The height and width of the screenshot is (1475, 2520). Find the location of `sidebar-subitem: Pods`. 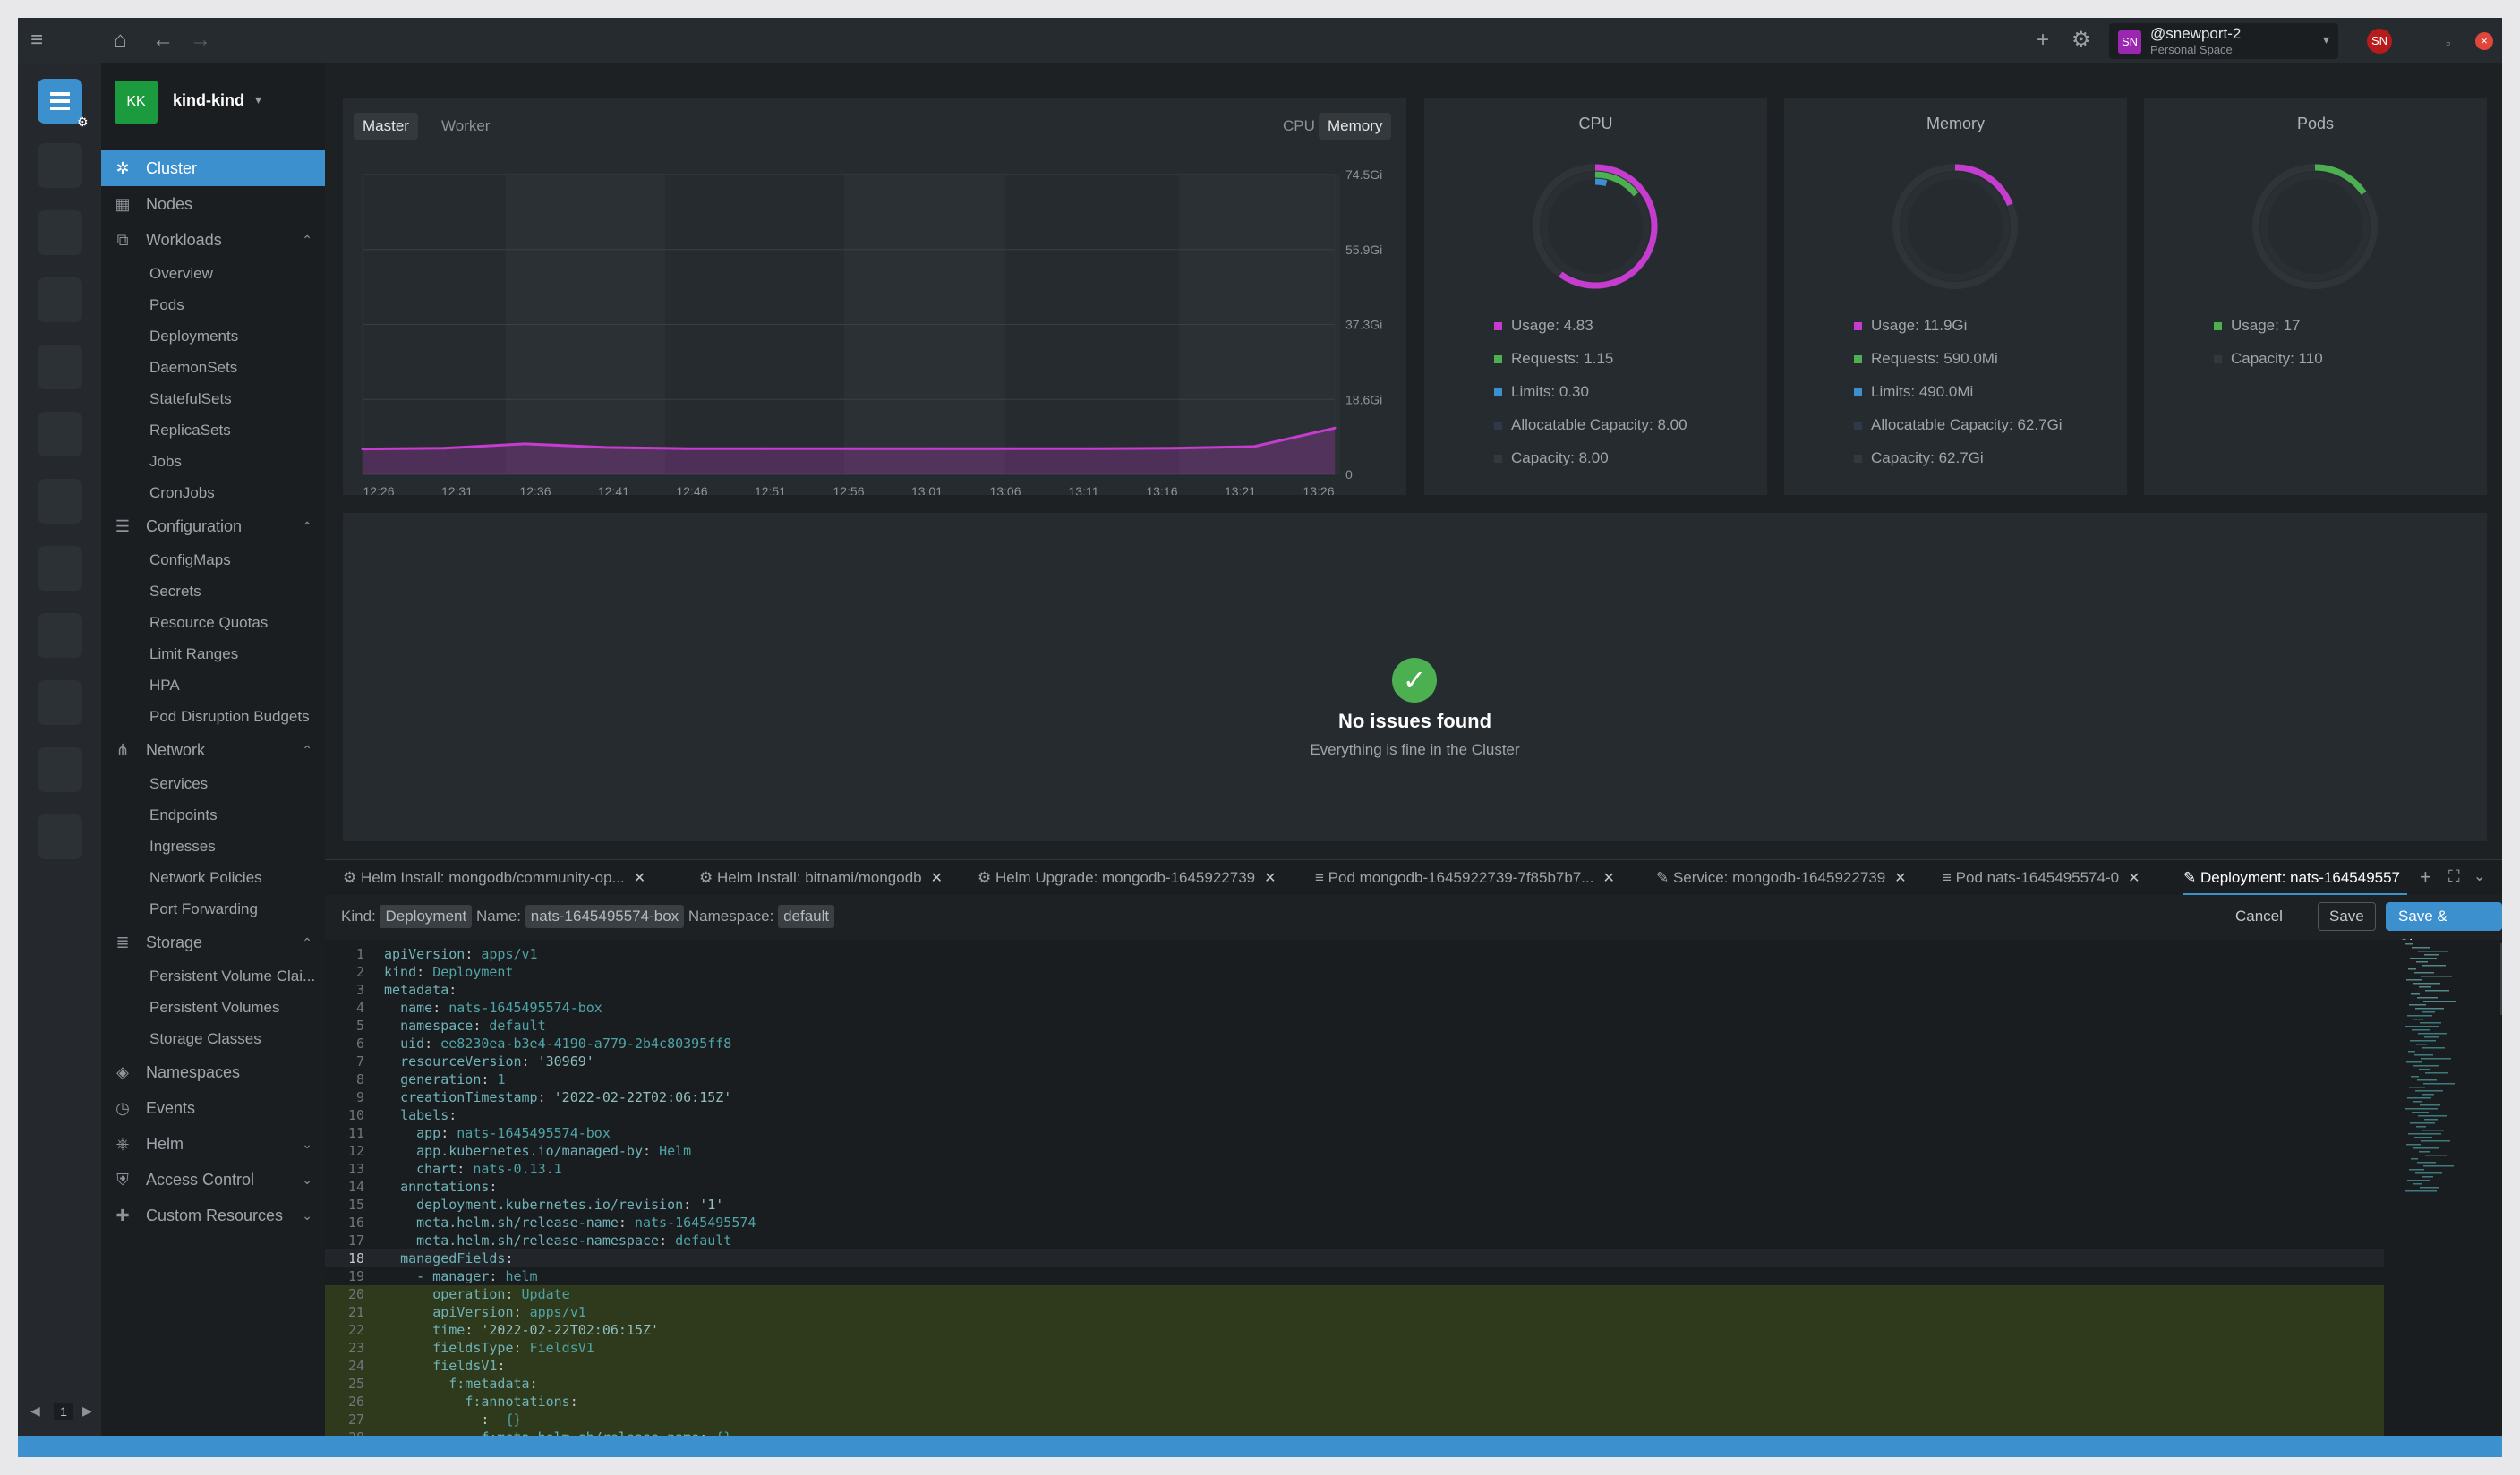

sidebar-subitem: Pods is located at coordinates (213, 304).